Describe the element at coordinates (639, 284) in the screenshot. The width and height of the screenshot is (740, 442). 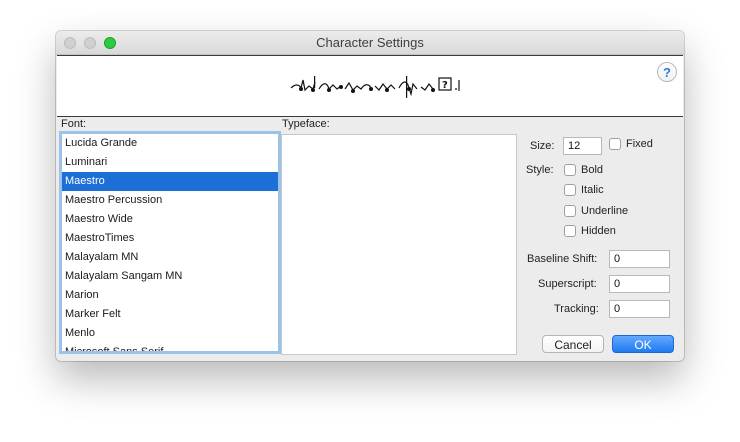
I see `superscript-field: 0` at that location.